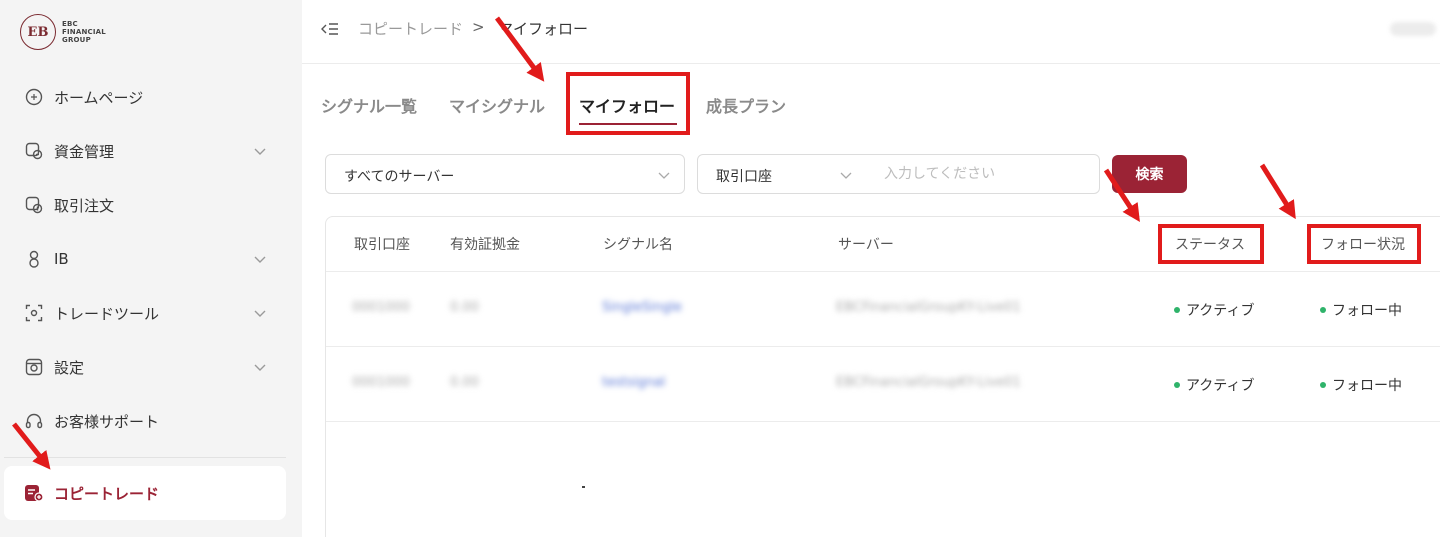 The width and height of the screenshot is (1440, 537). I want to click on stray-mark, so click(583, 487).